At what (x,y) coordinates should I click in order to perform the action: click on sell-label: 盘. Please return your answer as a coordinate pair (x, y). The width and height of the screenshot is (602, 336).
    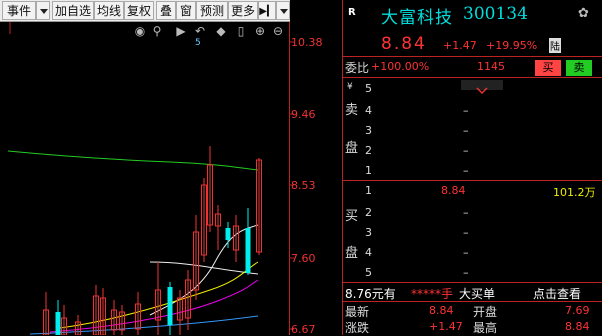
    Looking at the image, I should click on (352, 148).